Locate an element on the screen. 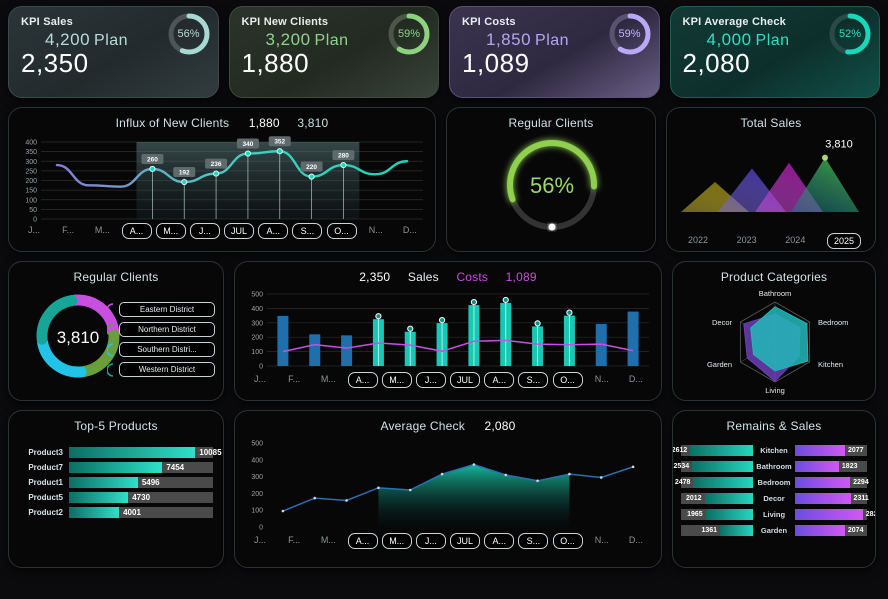  svg-text: 400 is located at coordinates (257, 309).